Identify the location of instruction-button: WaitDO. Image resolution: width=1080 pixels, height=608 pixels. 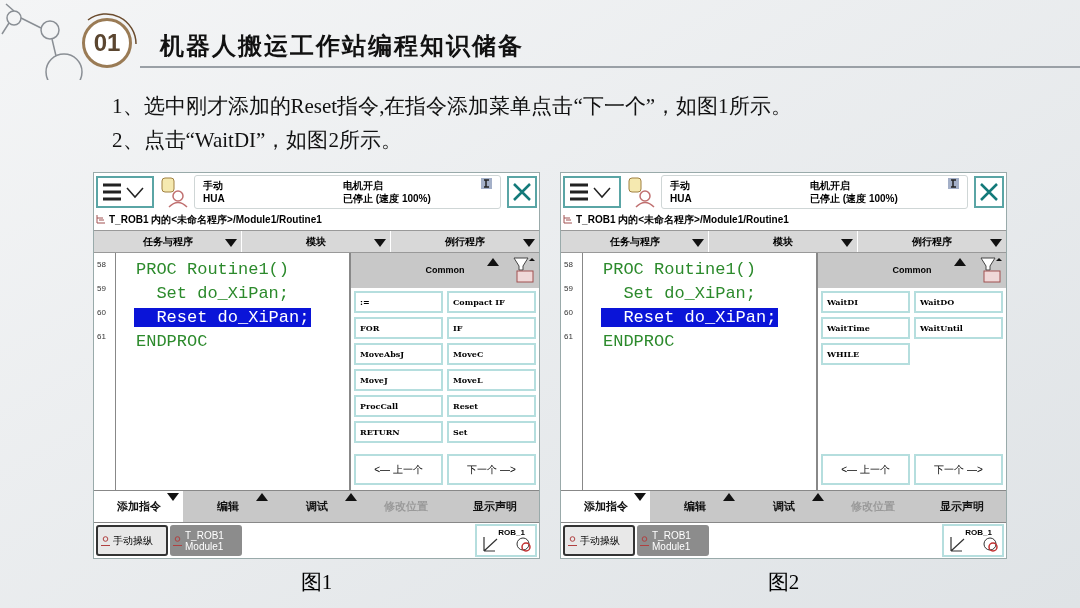
(958, 302).